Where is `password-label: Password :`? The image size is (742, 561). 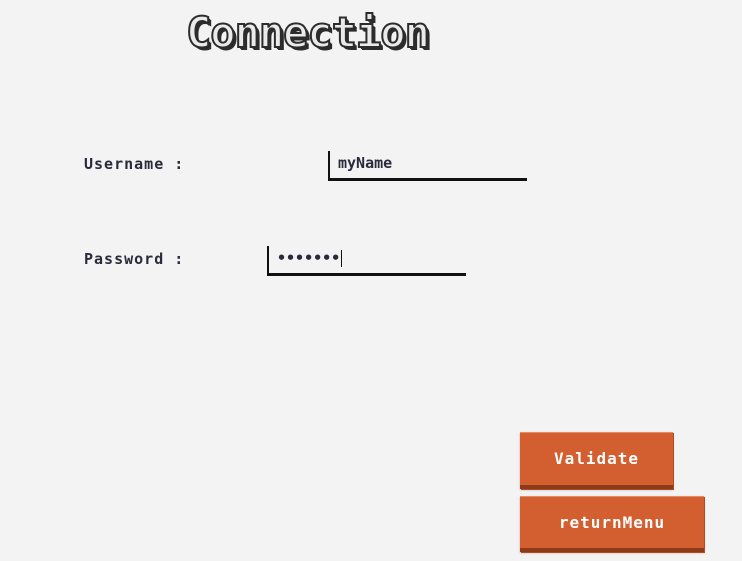
password-label: Password : is located at coordinates (134, 259).